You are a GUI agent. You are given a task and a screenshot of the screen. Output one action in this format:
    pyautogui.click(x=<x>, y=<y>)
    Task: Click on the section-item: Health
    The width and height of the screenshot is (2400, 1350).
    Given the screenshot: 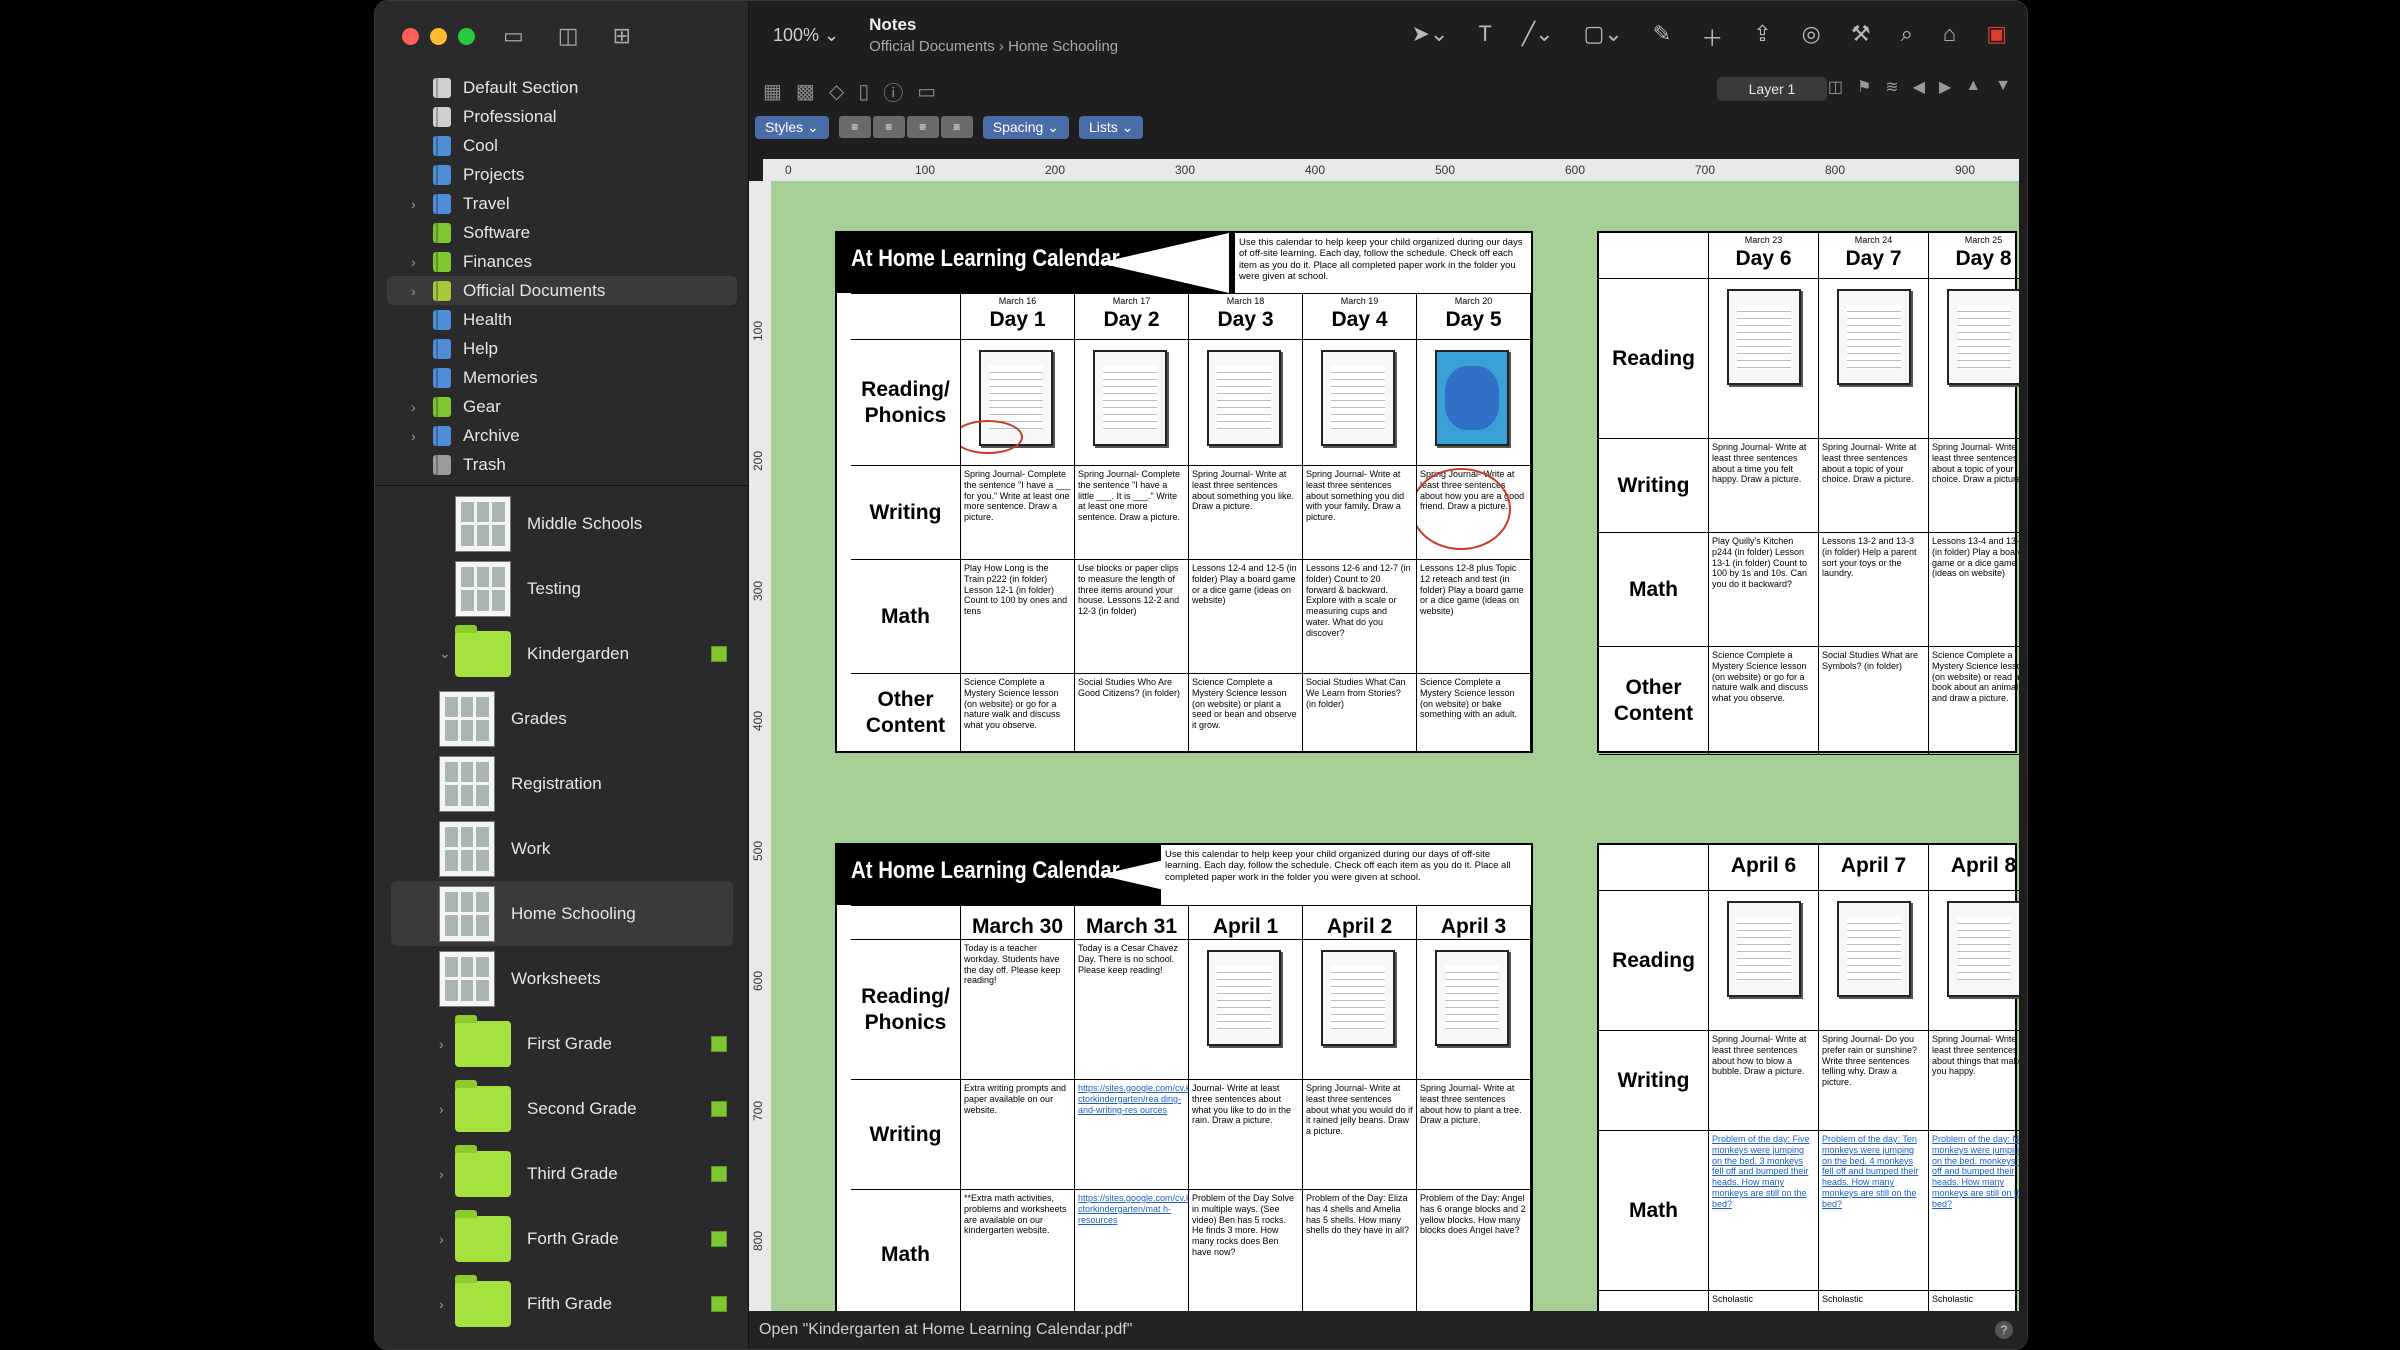 What is the action you would take?
    pyautogui.click(x=562, y=319)
    